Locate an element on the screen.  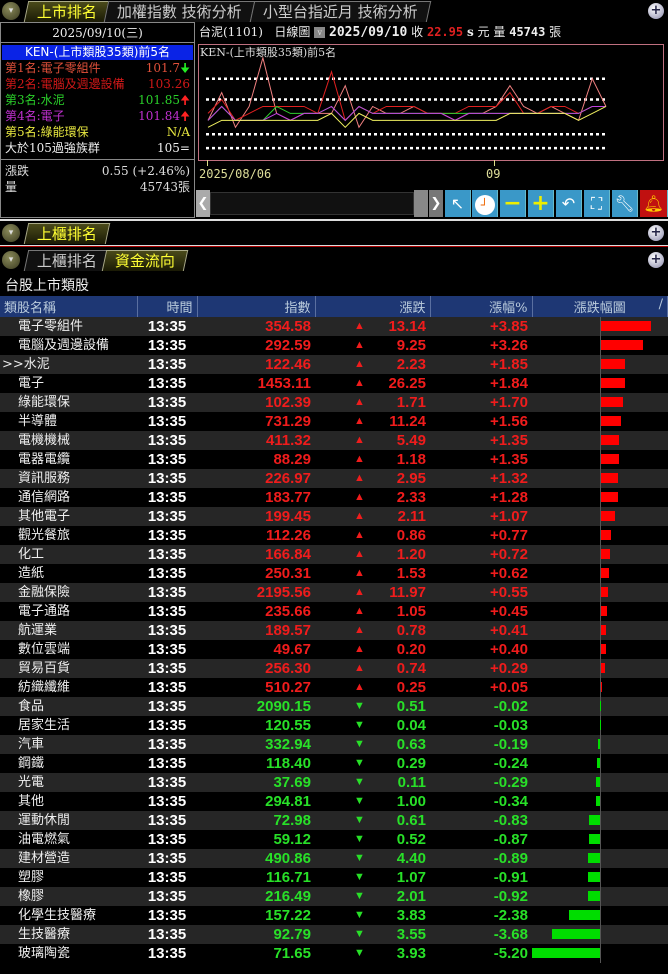
table-row: 通信網路 13:35 183.77 ▲ 2.33 +1.28 is located at coordinates (334, 497).